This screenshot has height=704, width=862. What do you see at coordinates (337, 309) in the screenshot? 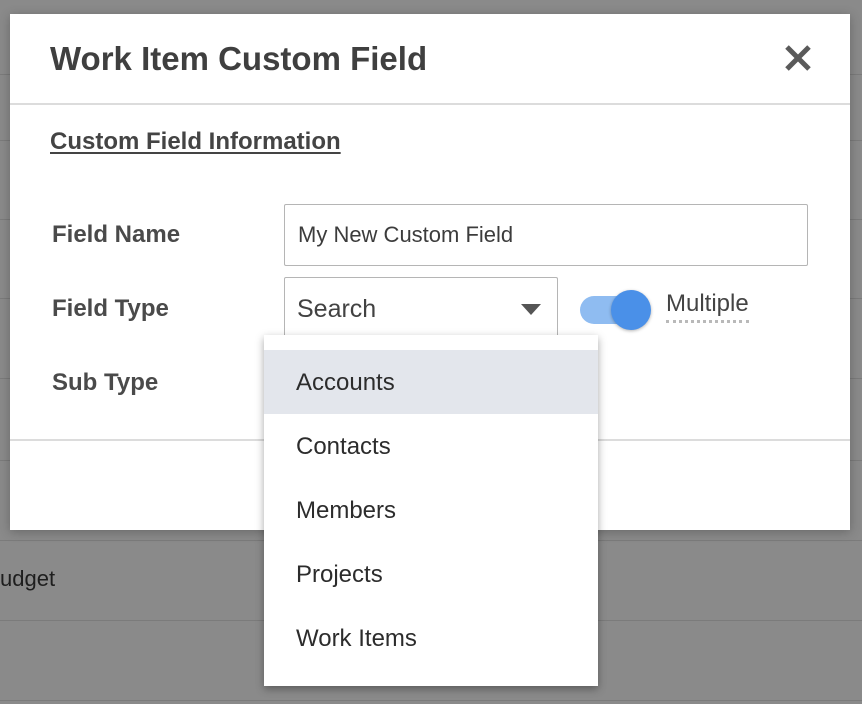
I see `field-type-selected-value: Search` at bounding box center [337, 309].